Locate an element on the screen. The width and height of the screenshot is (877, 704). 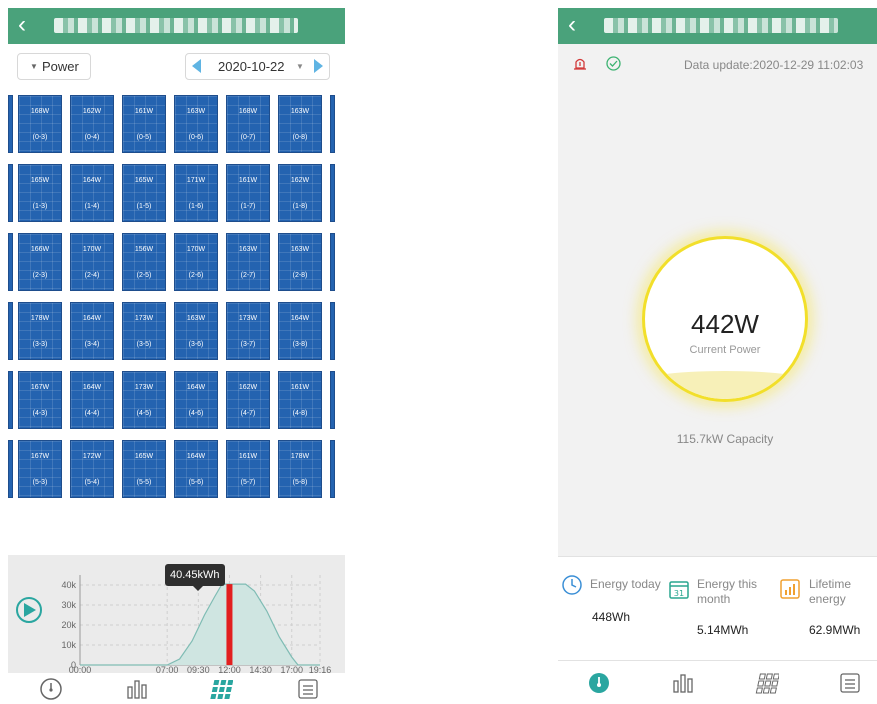
panel-power: 166W is located at coordinates (40, 249).